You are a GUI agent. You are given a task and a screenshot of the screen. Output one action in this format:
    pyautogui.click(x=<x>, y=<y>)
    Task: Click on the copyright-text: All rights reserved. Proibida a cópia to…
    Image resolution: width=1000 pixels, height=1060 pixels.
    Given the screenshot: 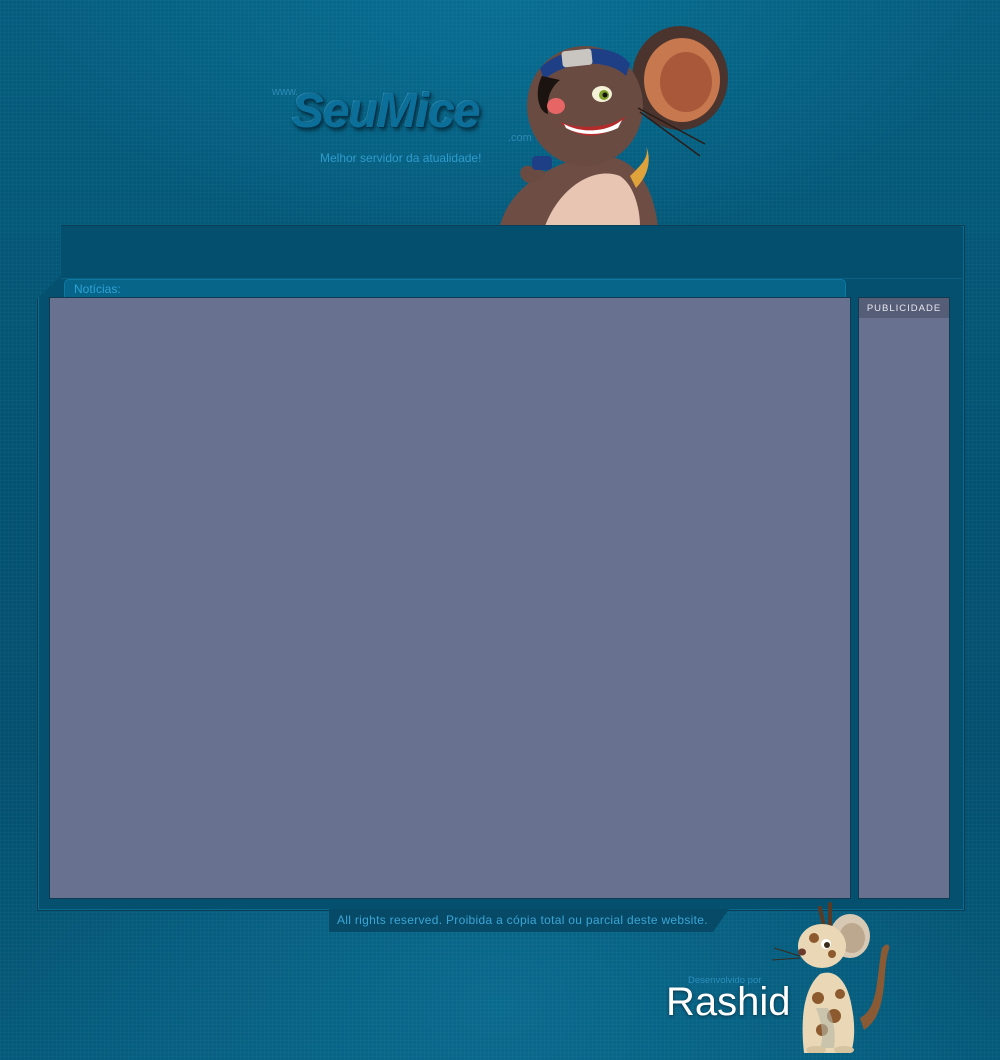 What is the action you would take?
    pyautogui.click(x=522, y=920)
    